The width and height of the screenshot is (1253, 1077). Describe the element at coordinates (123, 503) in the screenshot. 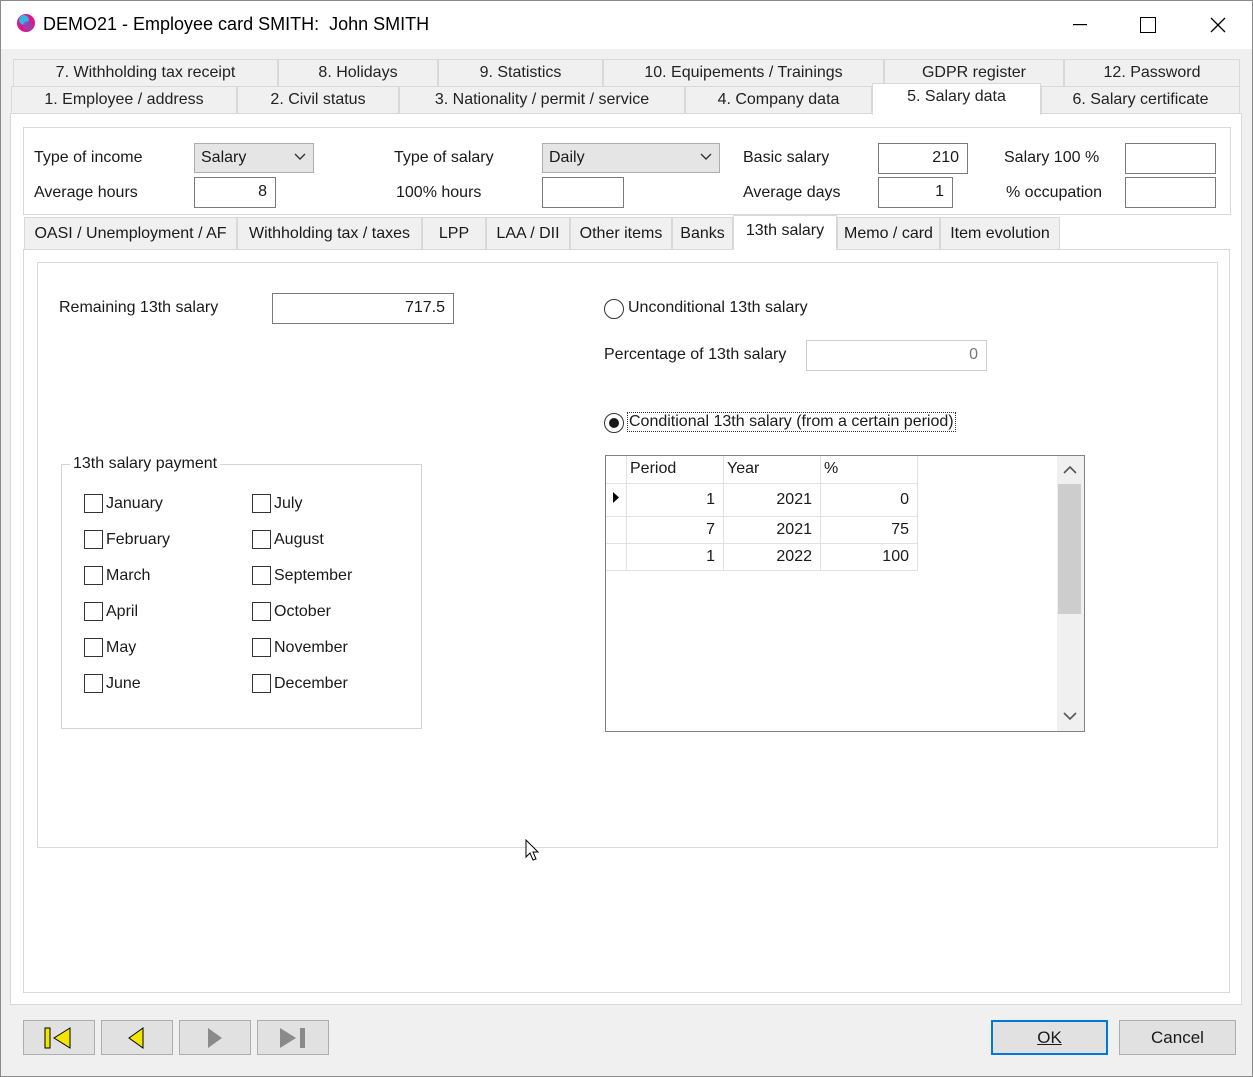

I see `checkbox-january: January` at that location.